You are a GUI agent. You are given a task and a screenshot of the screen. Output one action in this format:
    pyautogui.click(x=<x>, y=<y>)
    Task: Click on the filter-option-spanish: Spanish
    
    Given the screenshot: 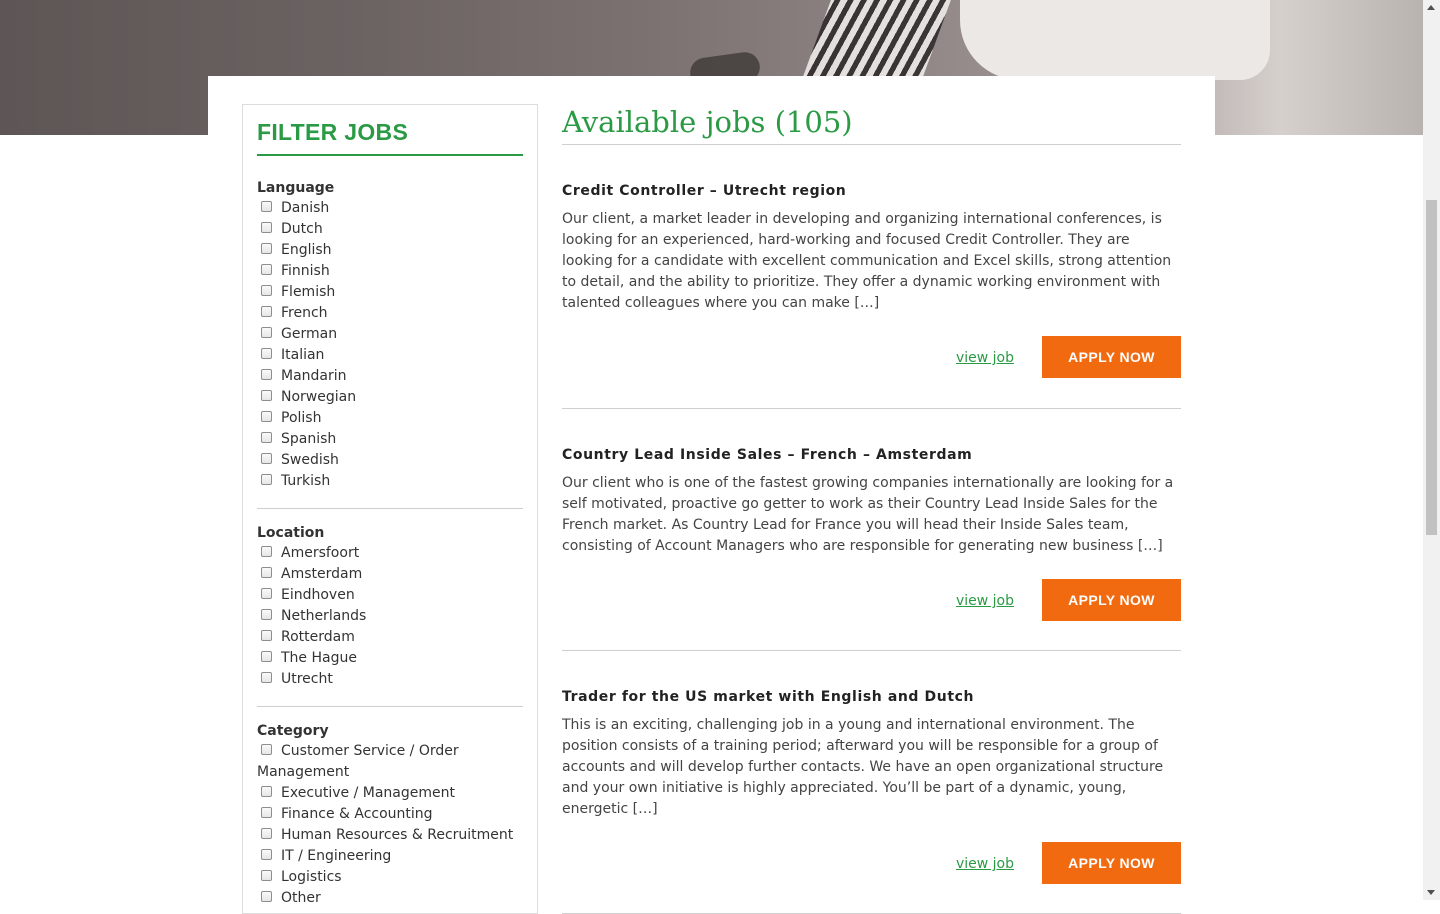 What is the action you would take?
    pyautogui.click(x=390, y=439)
    